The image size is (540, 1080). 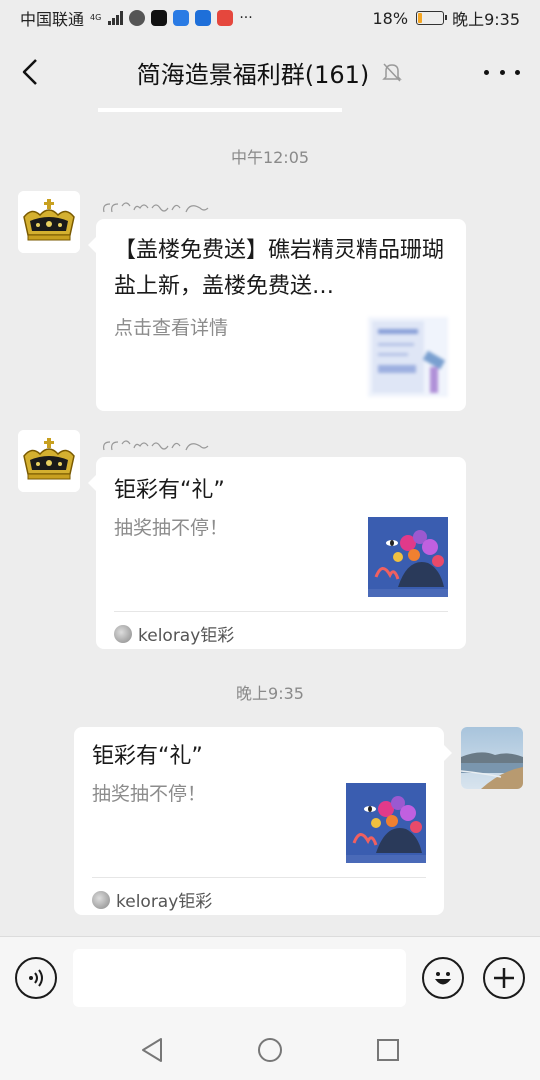 What do you see at coordinates (392, 72) in the screenshot?
I see `bell-off-icon` at bounding box center [392, 72].